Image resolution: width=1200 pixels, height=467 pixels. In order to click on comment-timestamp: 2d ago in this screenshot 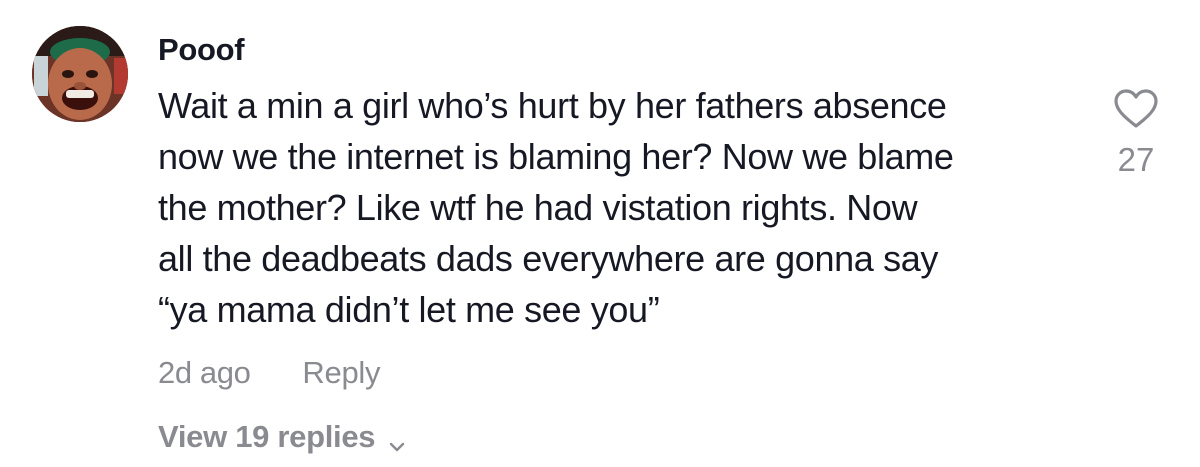, I will do `click(204, 372)`.